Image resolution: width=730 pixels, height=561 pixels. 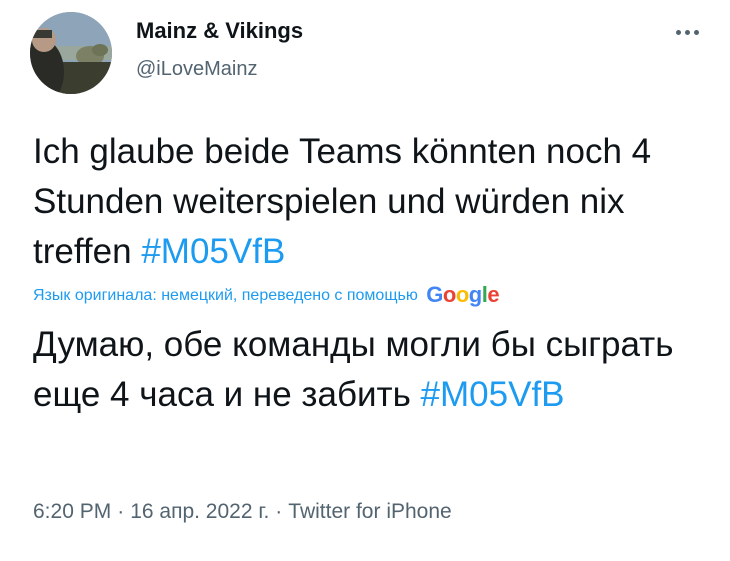 I want to click on avatar-photo, so click(x=71, y=53).